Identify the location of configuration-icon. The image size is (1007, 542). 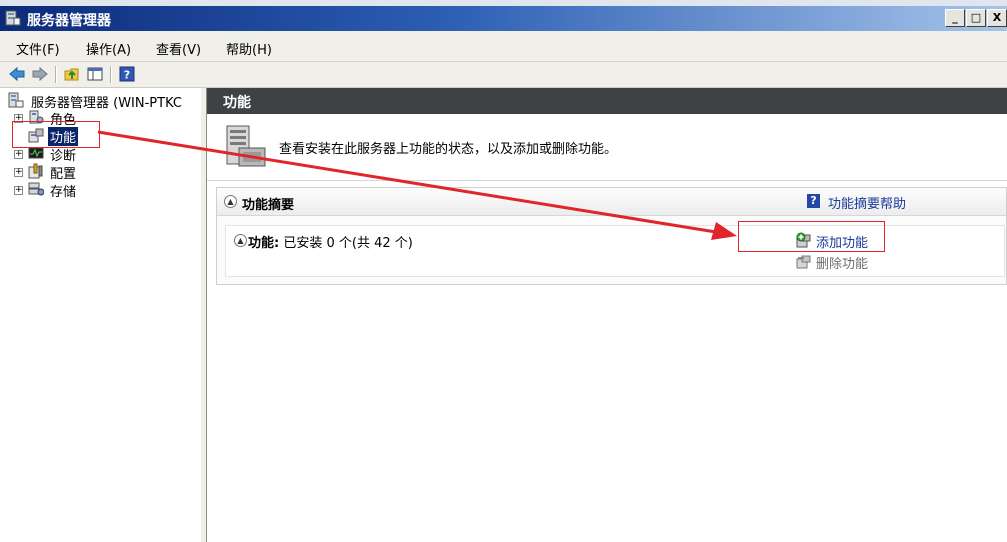
(35, 171).